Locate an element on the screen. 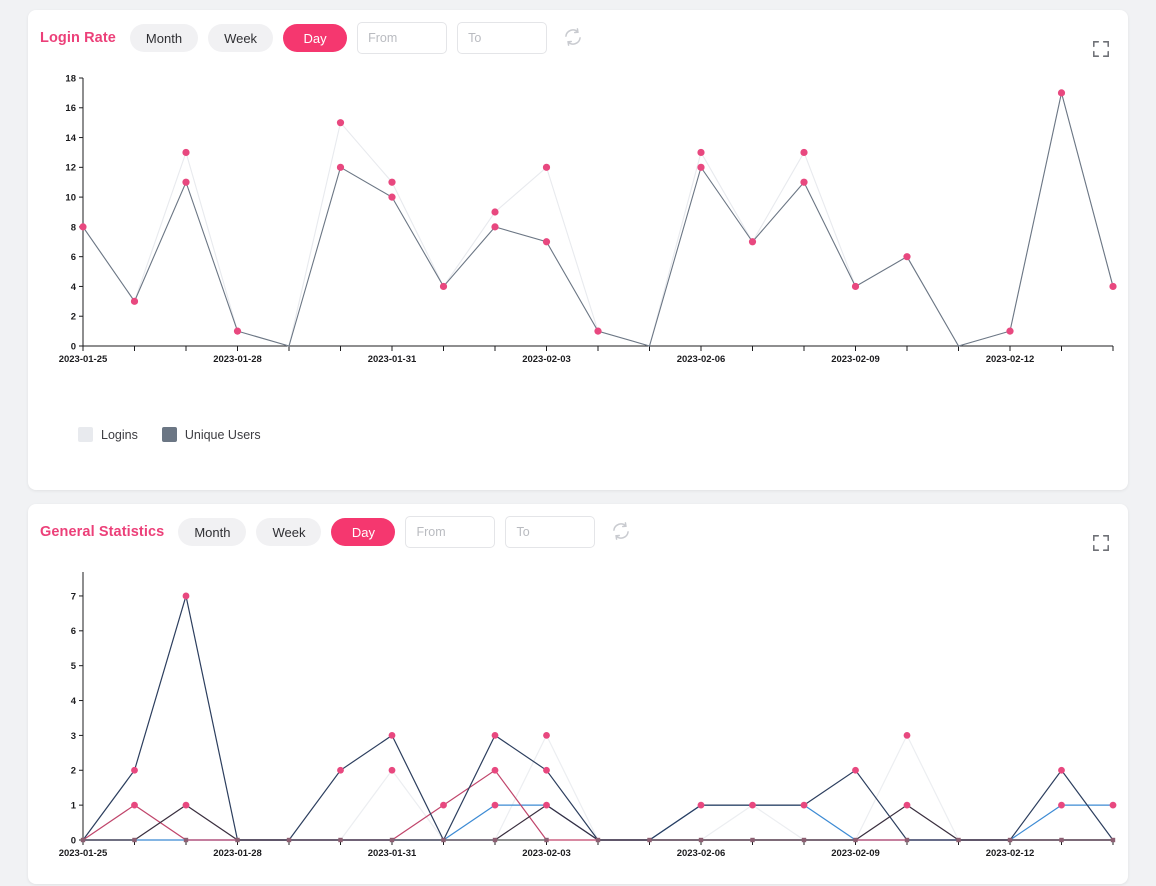 The image size is (1156, 886). svg-text: 14 is located at coordinates (70, 138).